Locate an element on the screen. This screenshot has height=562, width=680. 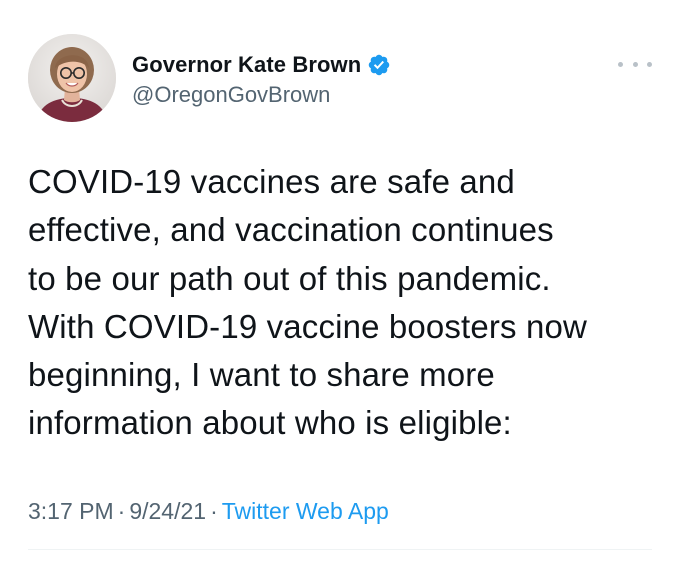
profile-photo is located at coordinates (72, 78).